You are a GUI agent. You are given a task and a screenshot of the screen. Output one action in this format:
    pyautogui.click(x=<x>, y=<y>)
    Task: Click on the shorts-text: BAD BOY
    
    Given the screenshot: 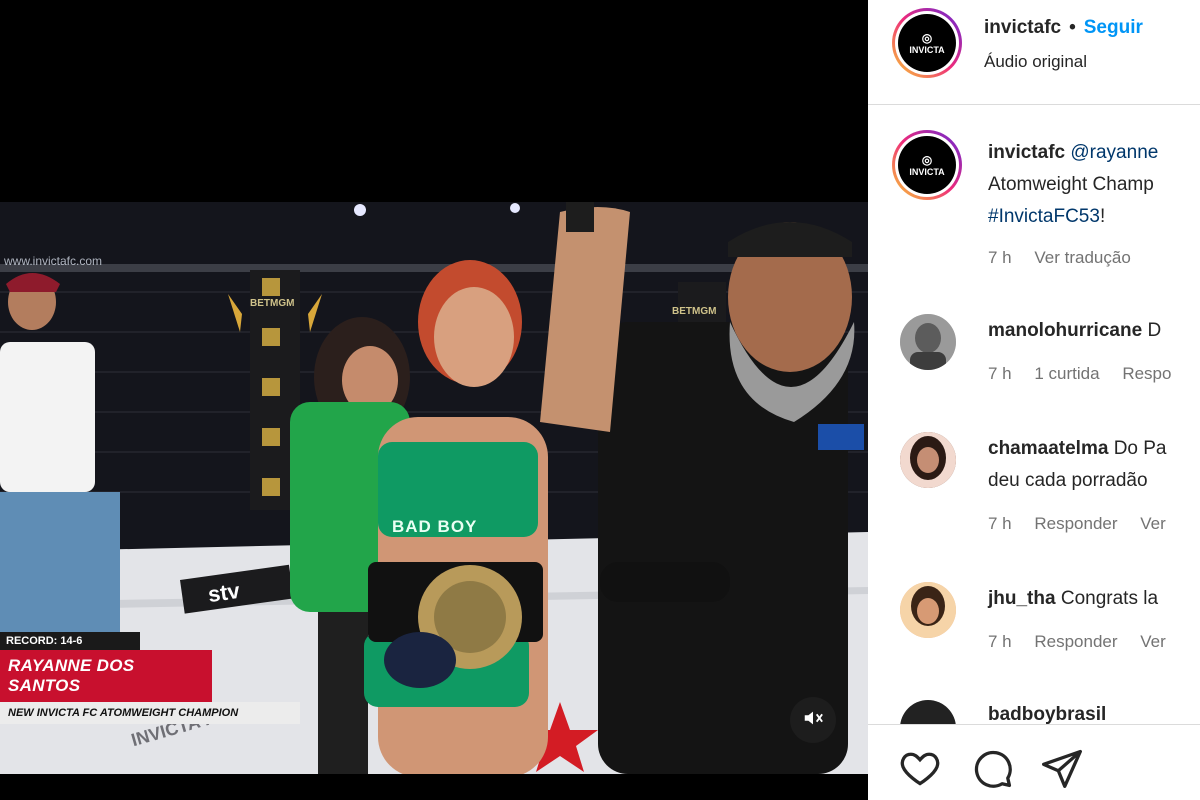 What is the action you would take?
    pyautogui.click(x=435, y=526)
    